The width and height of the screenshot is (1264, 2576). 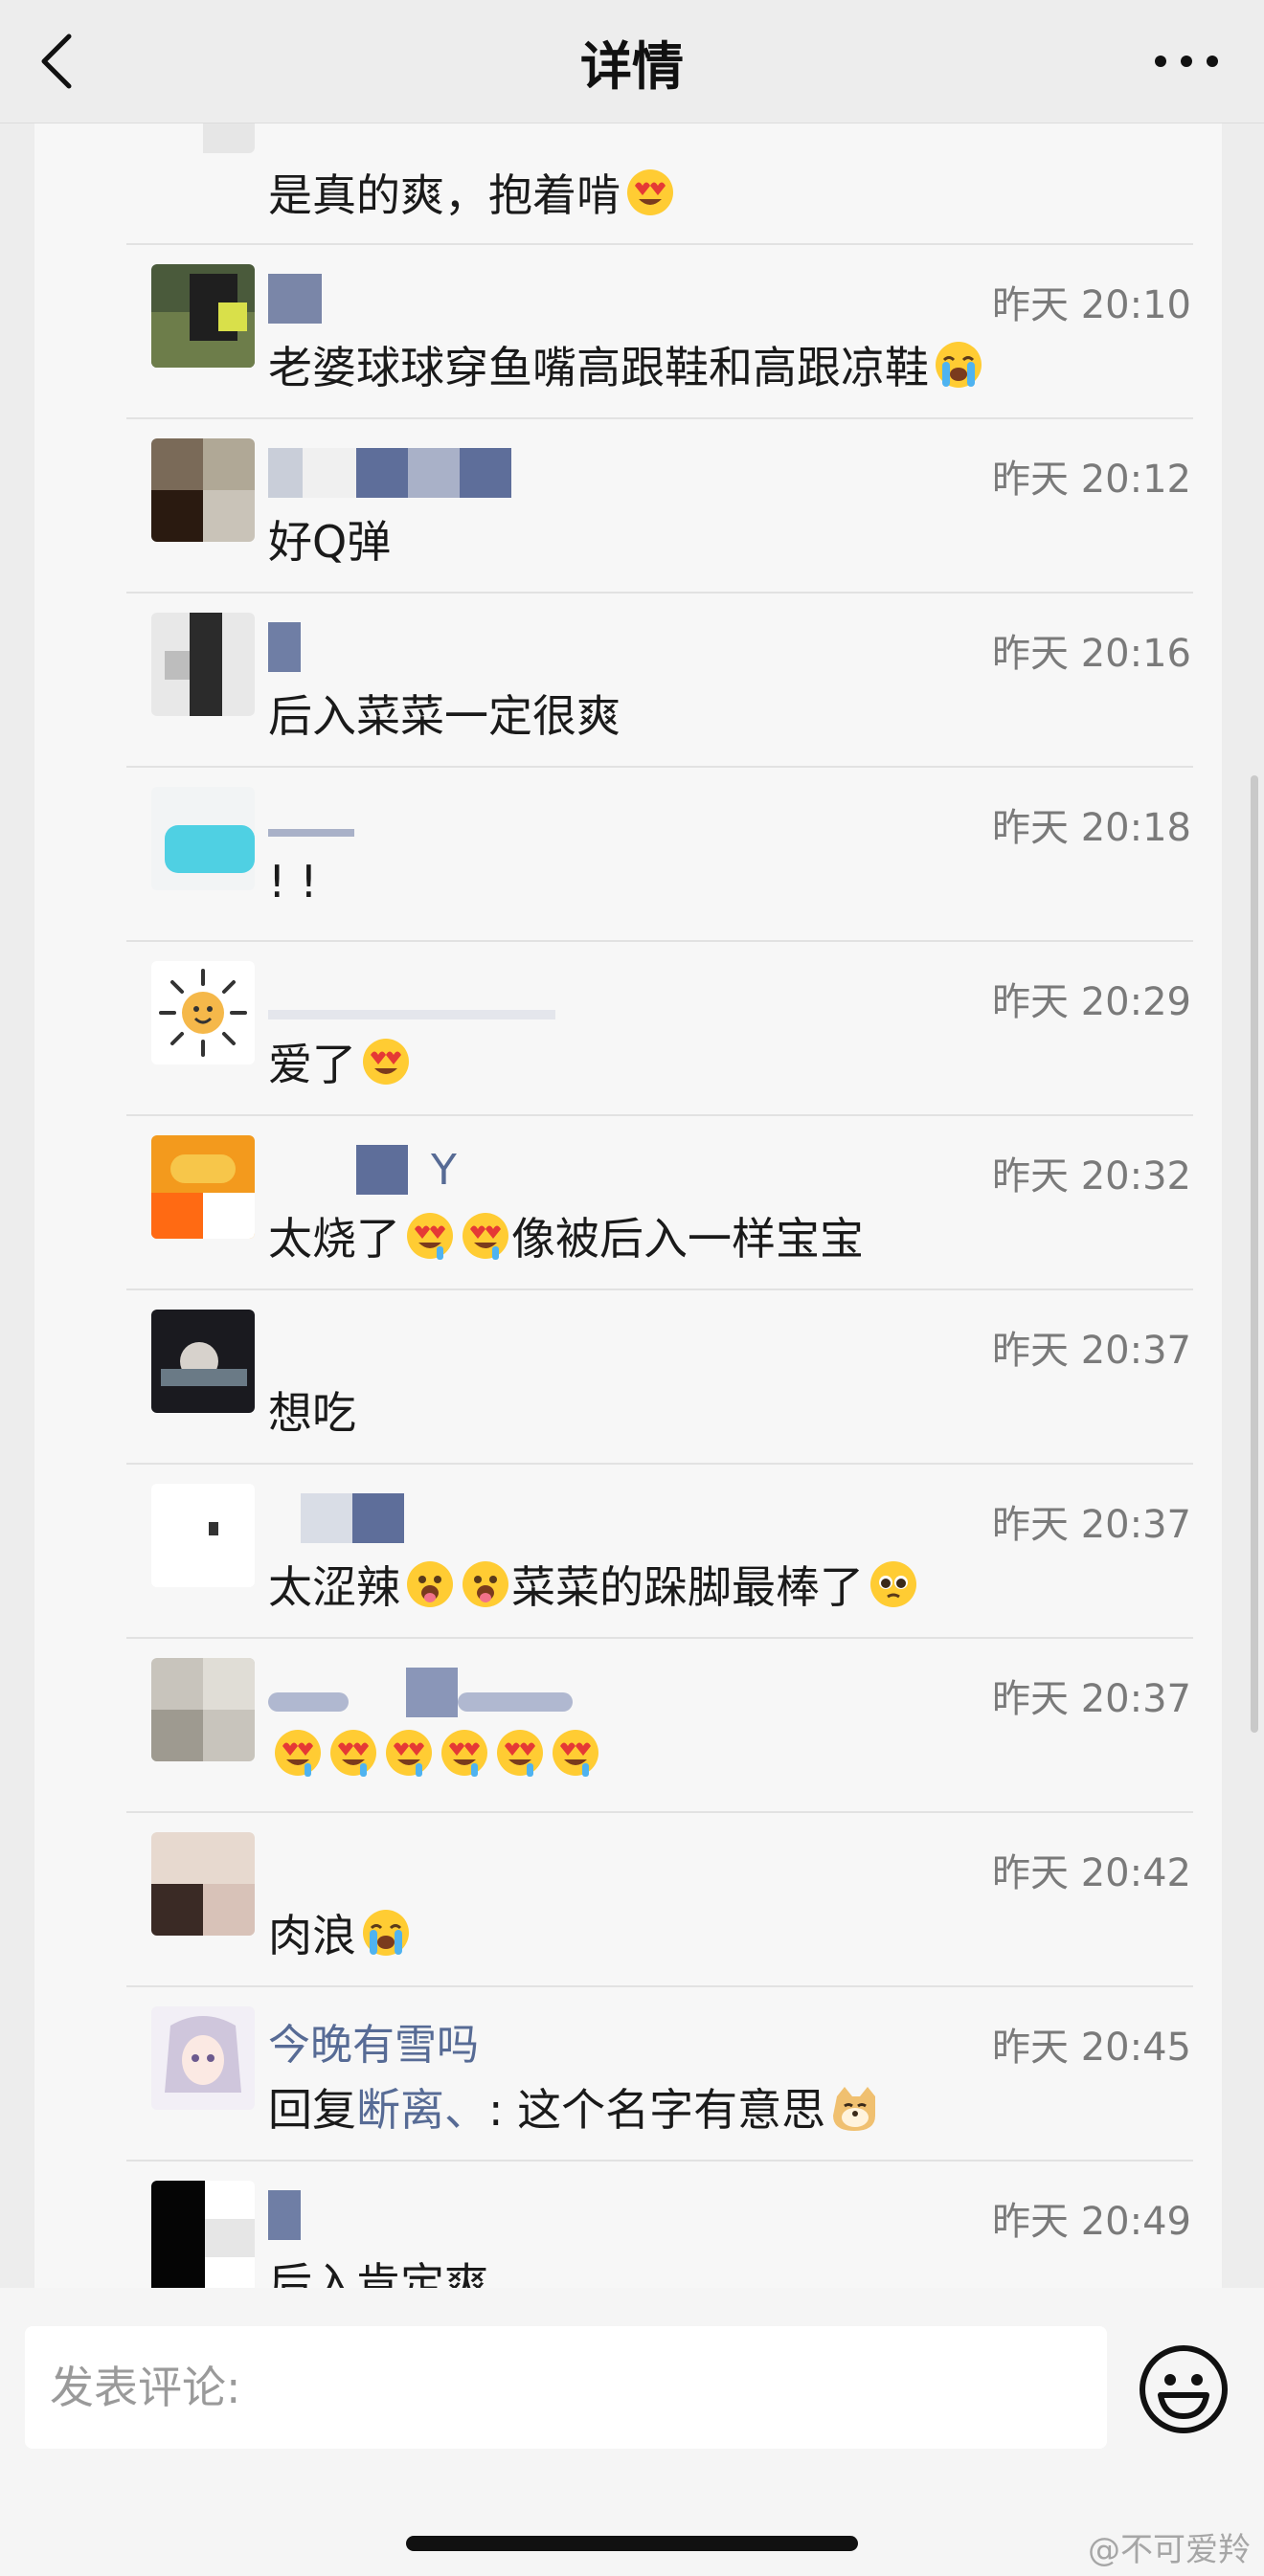 I want to click on reply-to-username: 断离、, so click(x=422, y=2107).